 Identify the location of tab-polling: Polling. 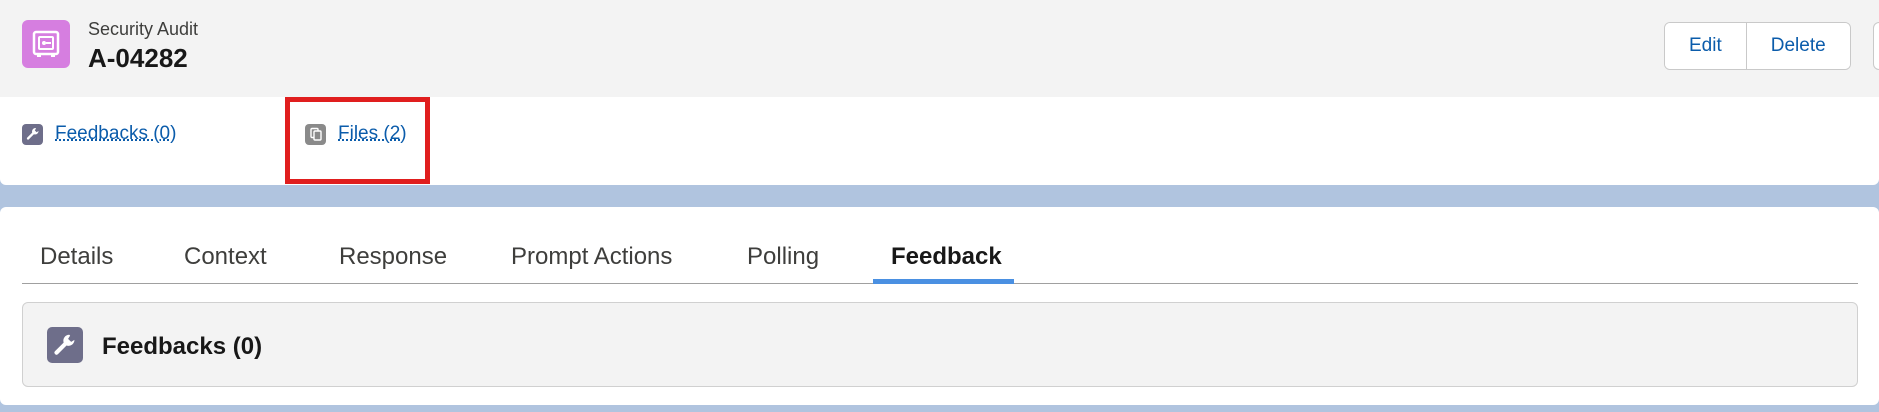
(783, 257).